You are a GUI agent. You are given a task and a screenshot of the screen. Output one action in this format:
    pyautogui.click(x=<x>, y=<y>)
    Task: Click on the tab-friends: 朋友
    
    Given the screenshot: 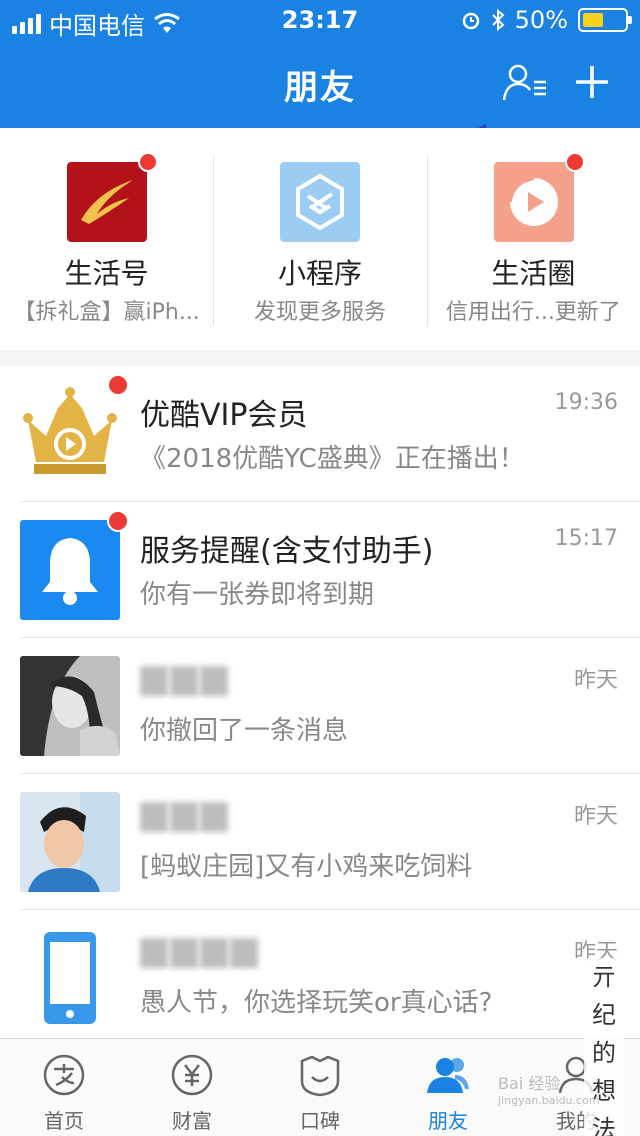 What is the action you would take?
    pyautogui.click(x=448, y=1087)
    